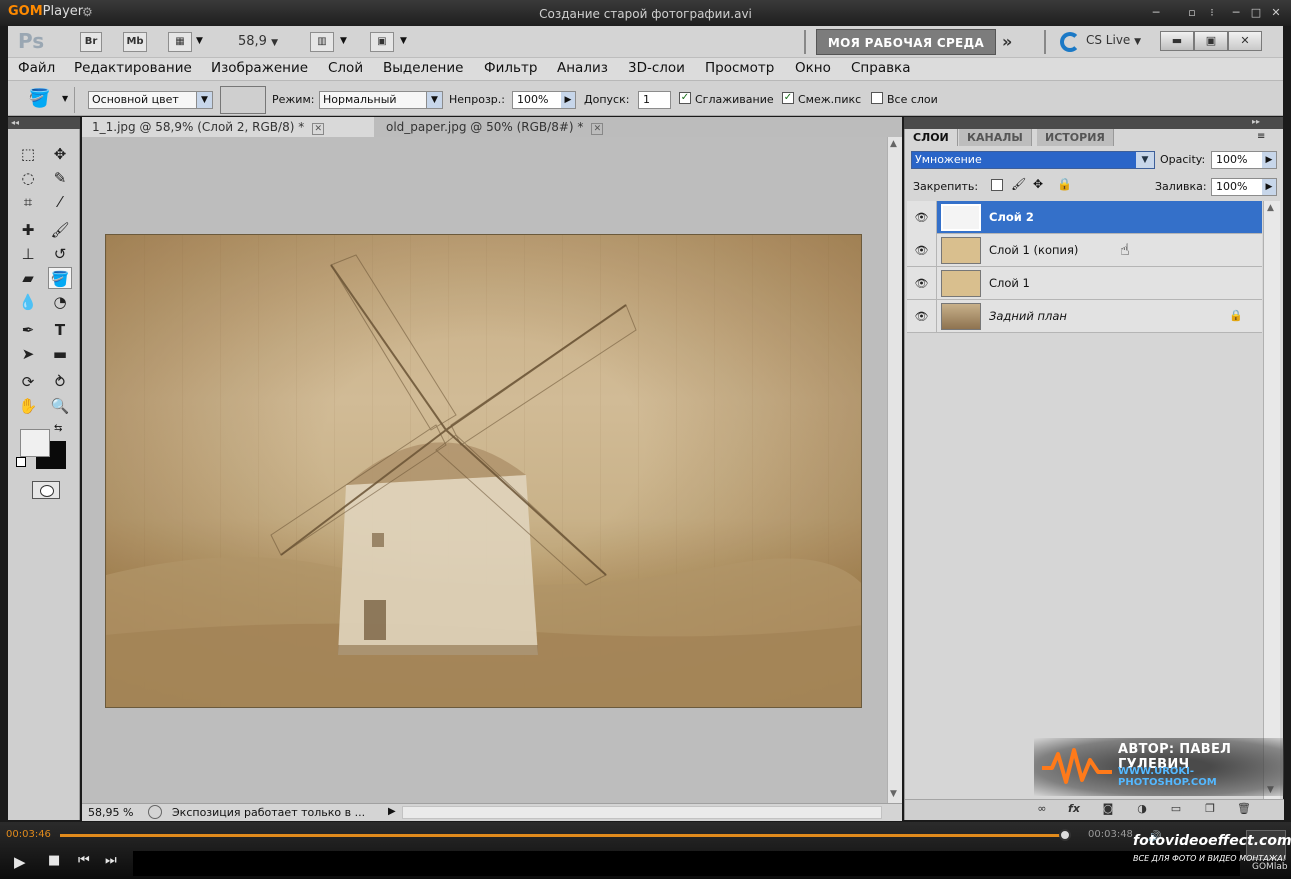  I want to click on opacity-field: 100% ▶, so click(544, 100).